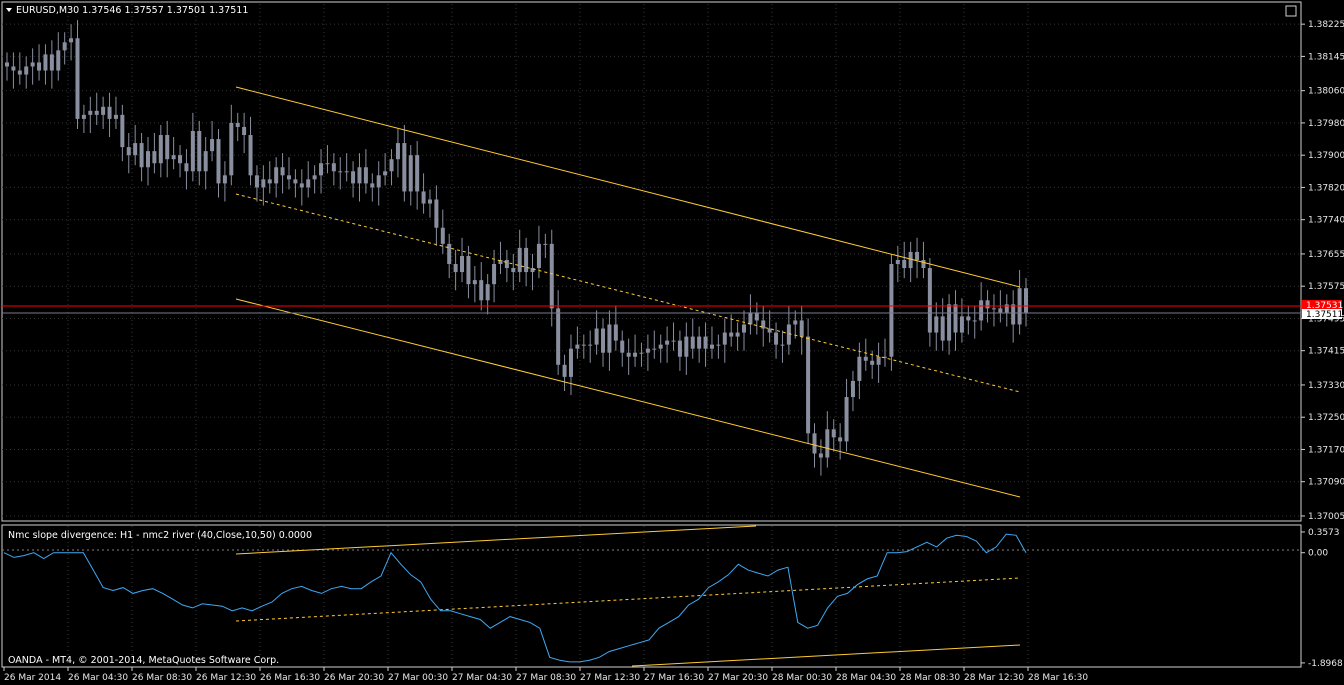  Describe the element at coordinates (1324, 533) in the screenshot. I see `indicator-tick-label: 0.3573` at that location.